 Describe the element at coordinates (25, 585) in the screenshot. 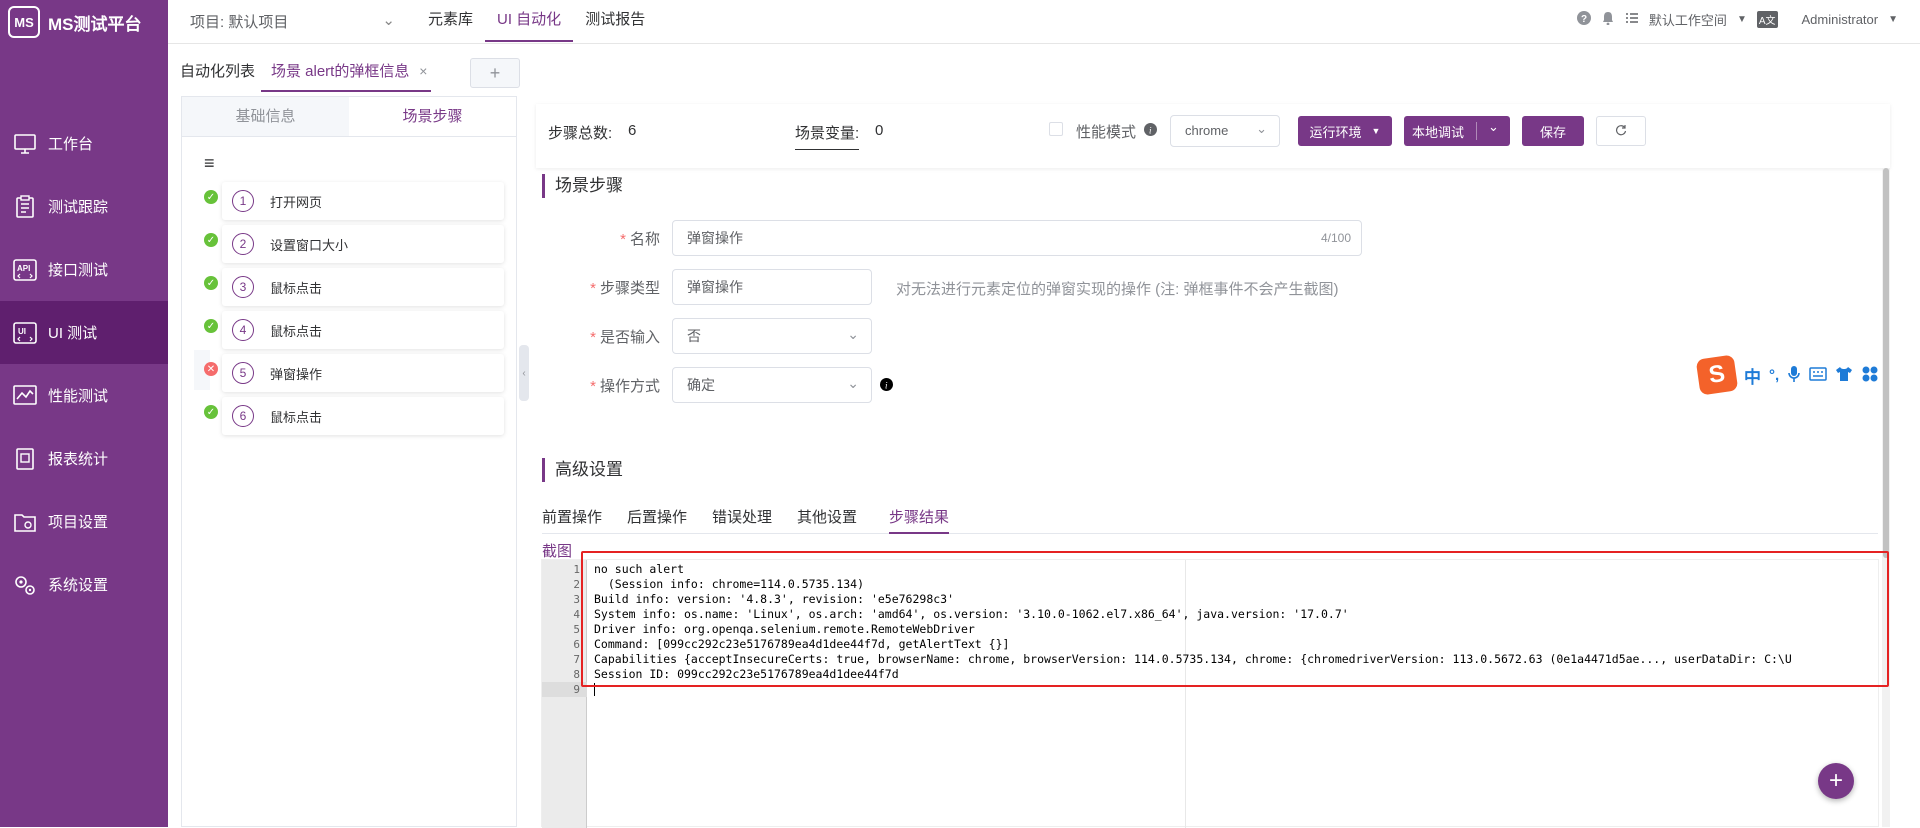

I see `gear-icon` at that location.